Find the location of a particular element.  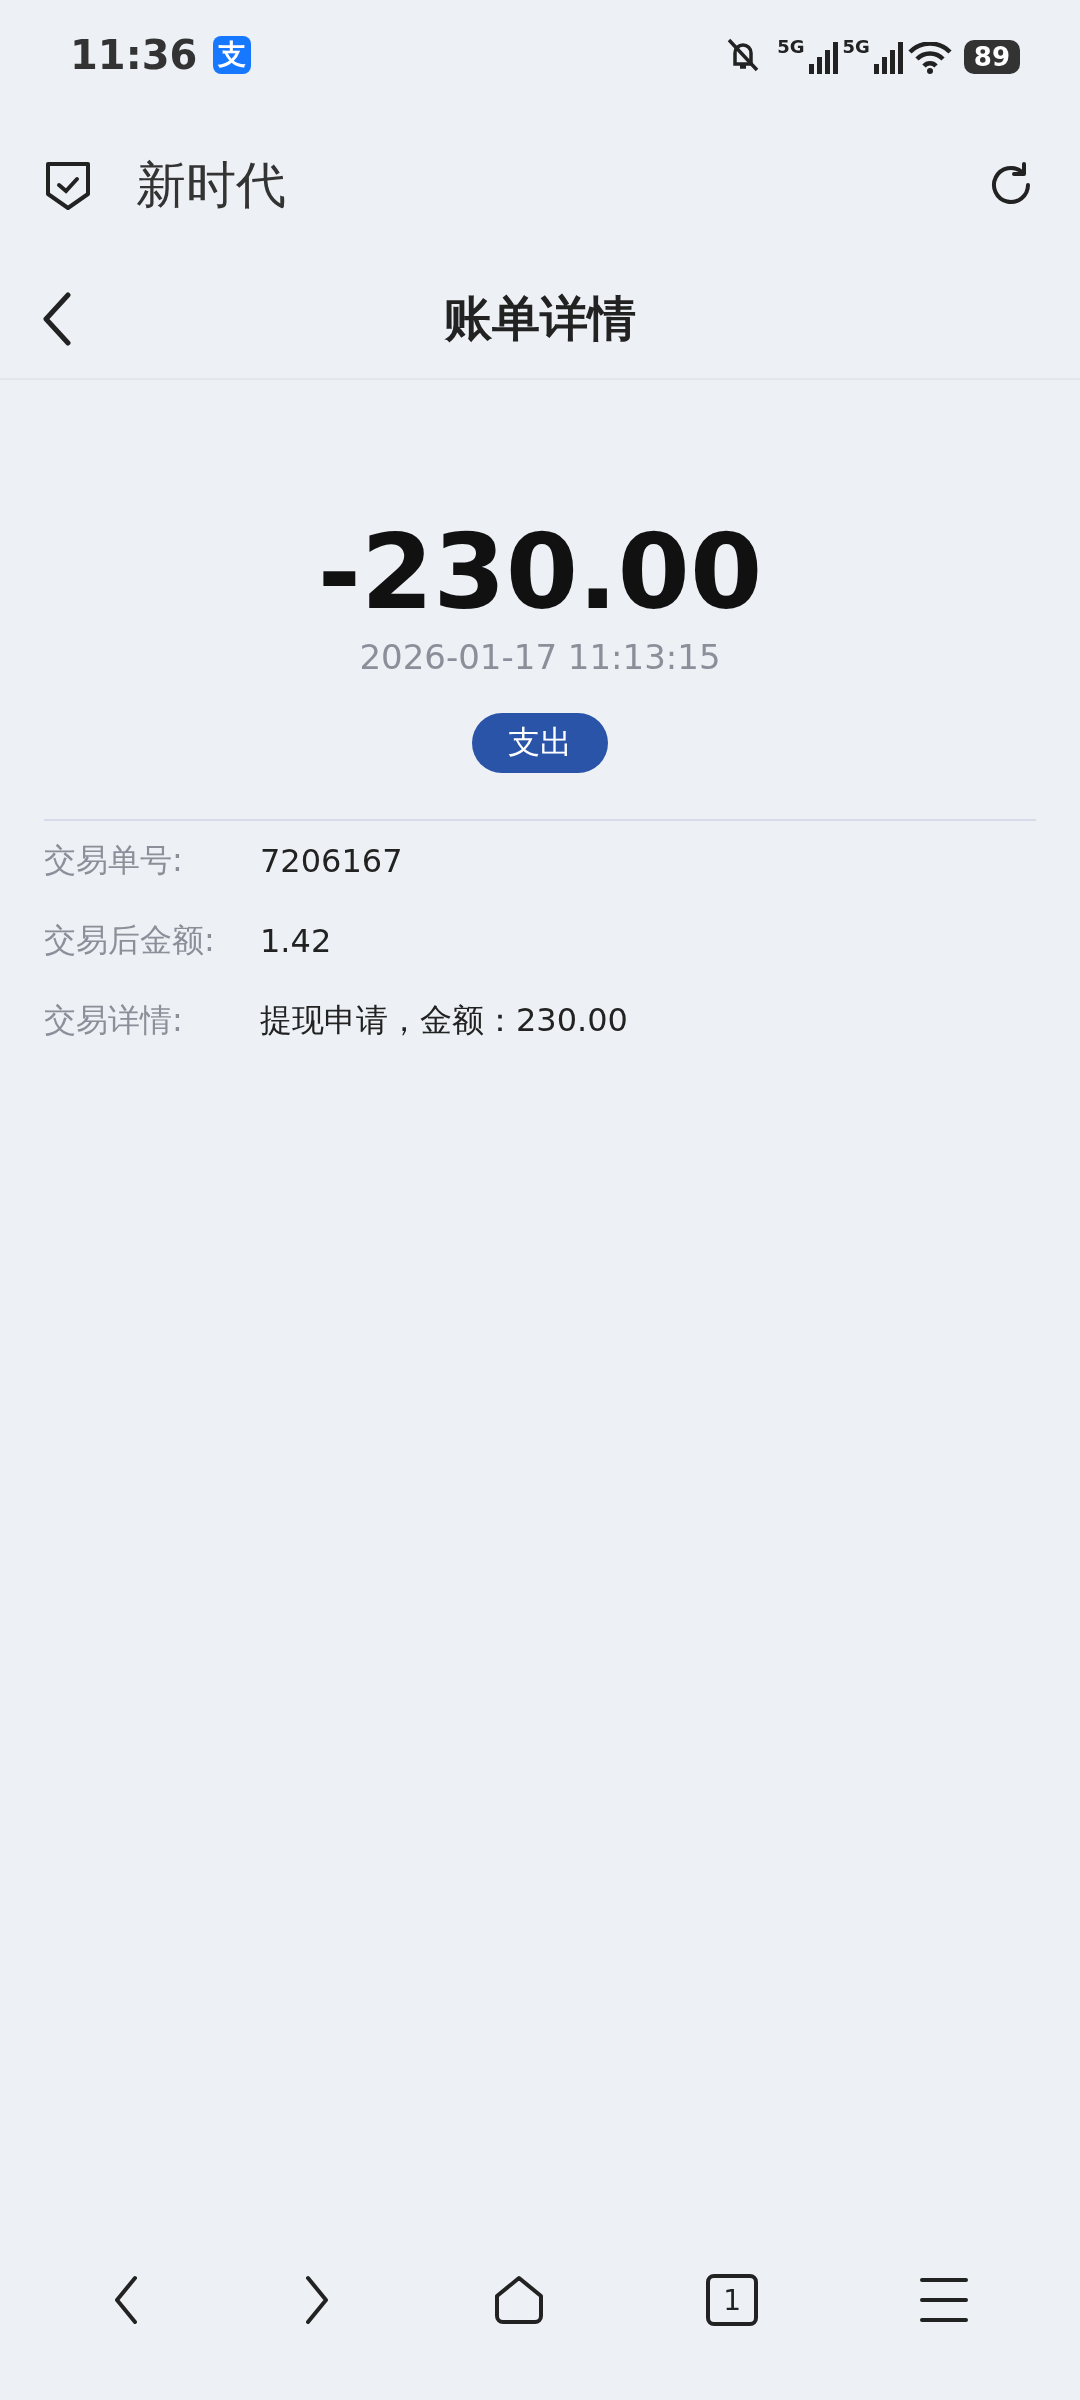

detail-value: 1.42 is located at coordinates (296, 941).